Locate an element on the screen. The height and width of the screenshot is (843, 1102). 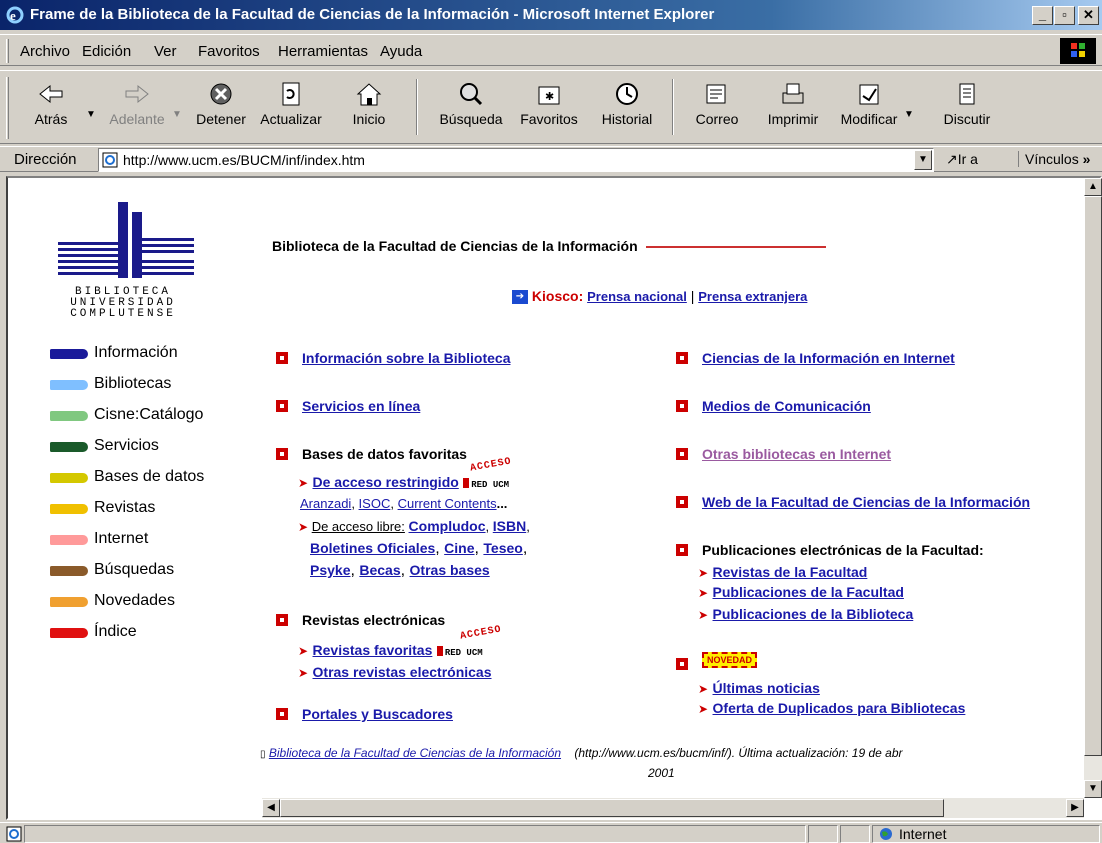
links-button: Vínculos » is located at coordinates (1054, 159).